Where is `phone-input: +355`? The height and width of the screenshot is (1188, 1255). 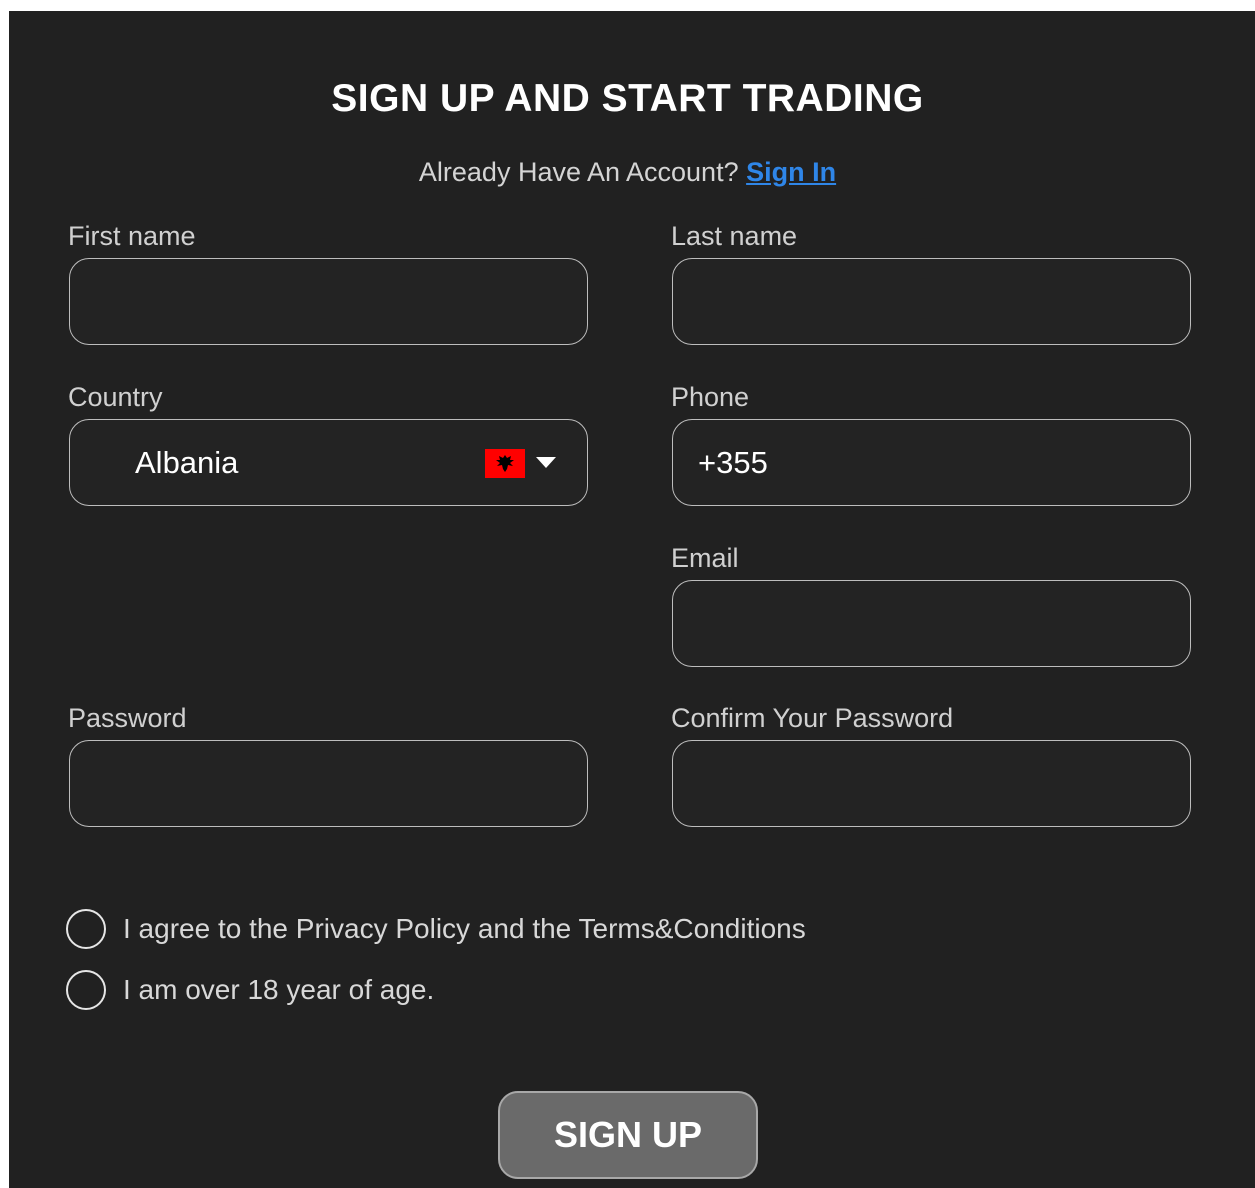 phone-input: +355 is located at coordinates (931, 462).